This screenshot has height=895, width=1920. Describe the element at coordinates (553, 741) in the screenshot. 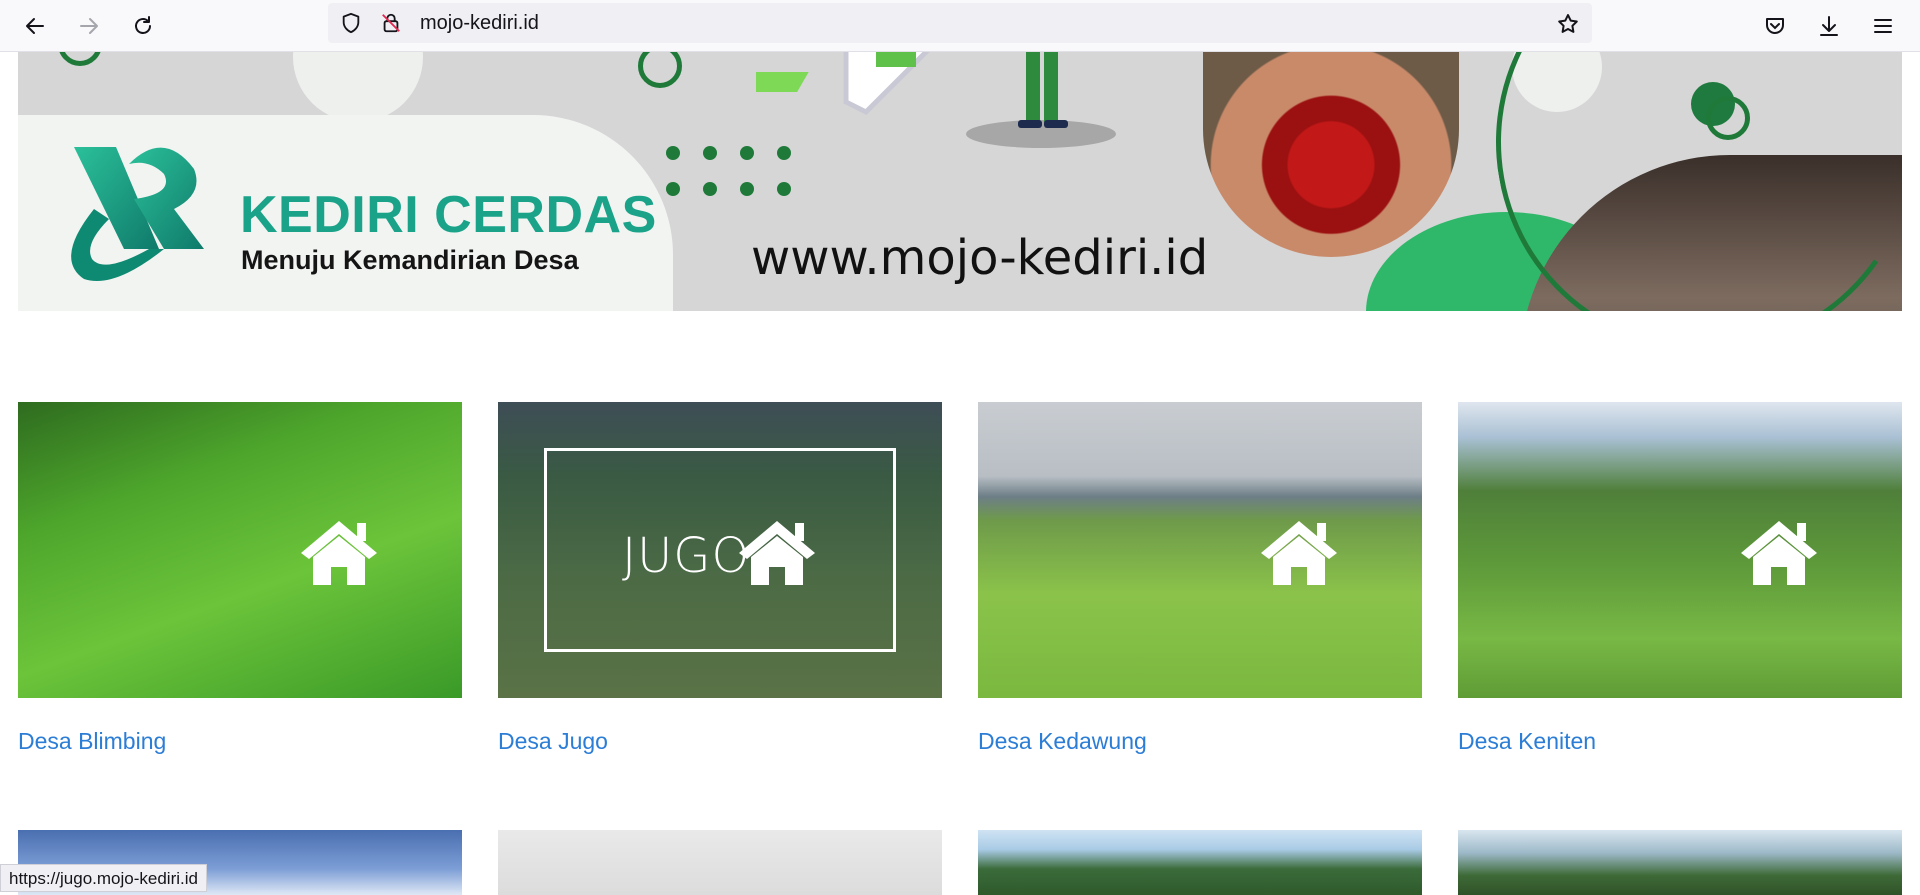

I see `village-link: Desa Jugo` at that location.